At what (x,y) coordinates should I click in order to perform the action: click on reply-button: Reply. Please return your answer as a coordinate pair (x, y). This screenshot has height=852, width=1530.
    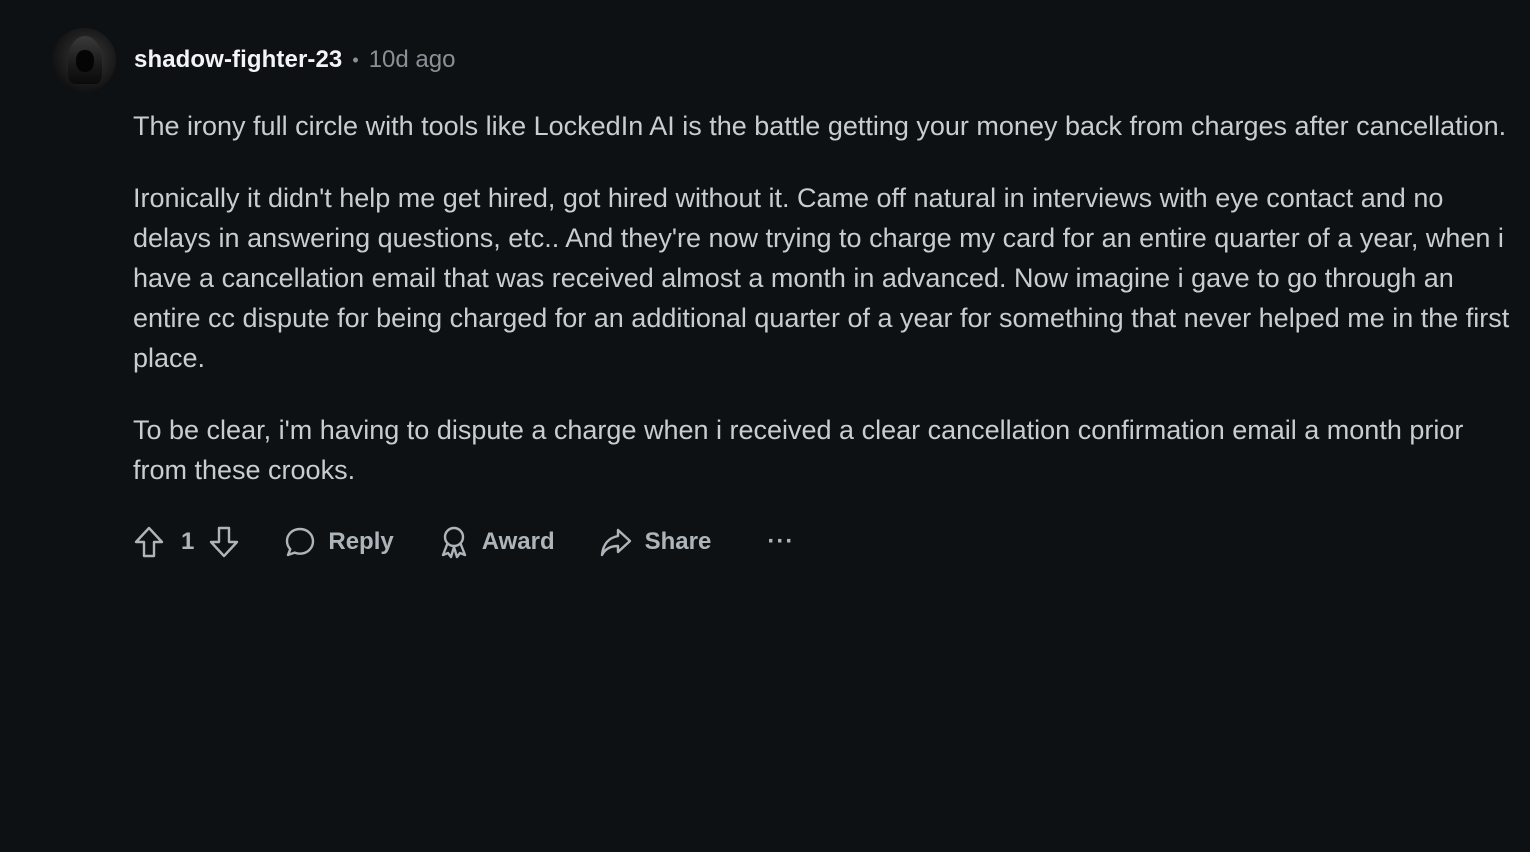
    Looking at the image, I should click on (339, 542).